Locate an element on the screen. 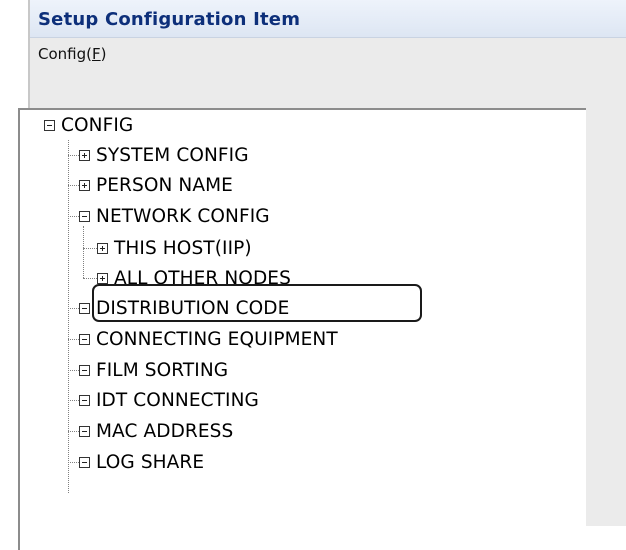  tree-node-person-name: PERSON NAME is located at coordinates (156, 185).